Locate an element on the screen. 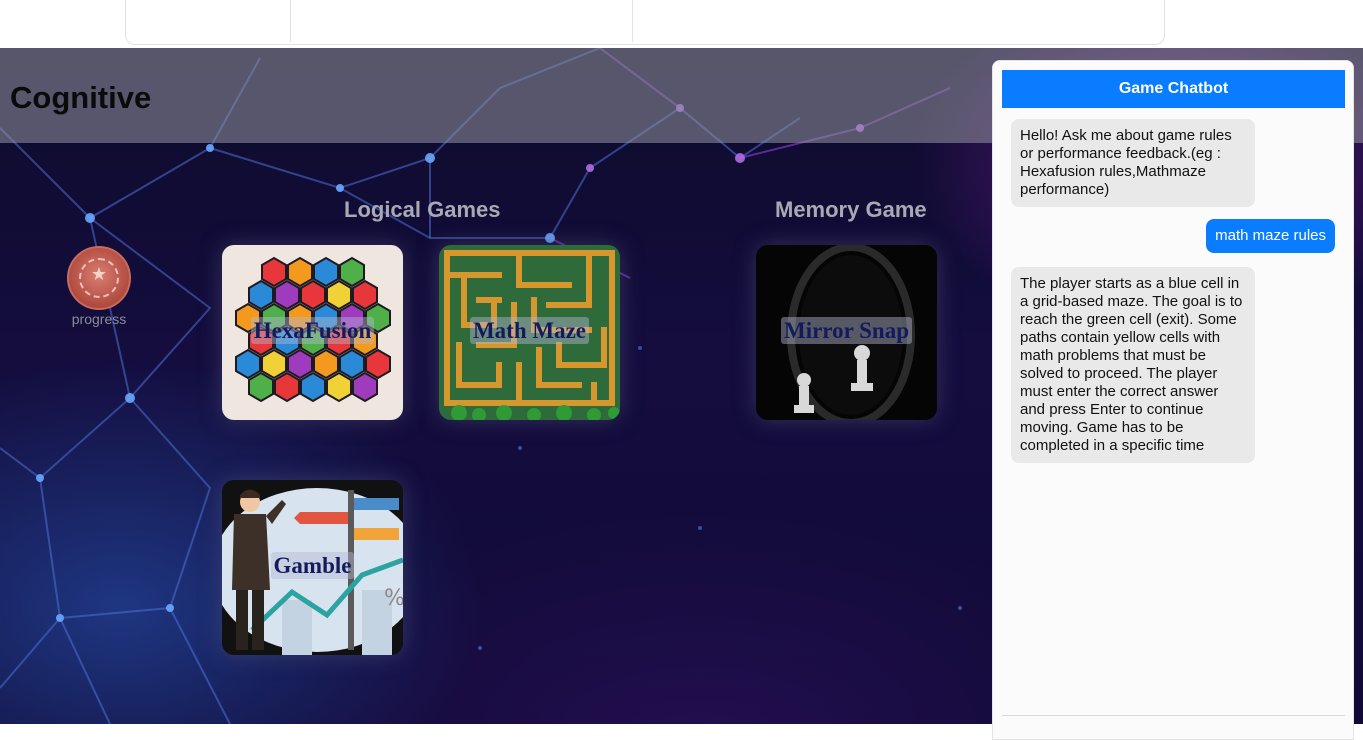  top-tabs-frame is located at coordinates (645, 22).